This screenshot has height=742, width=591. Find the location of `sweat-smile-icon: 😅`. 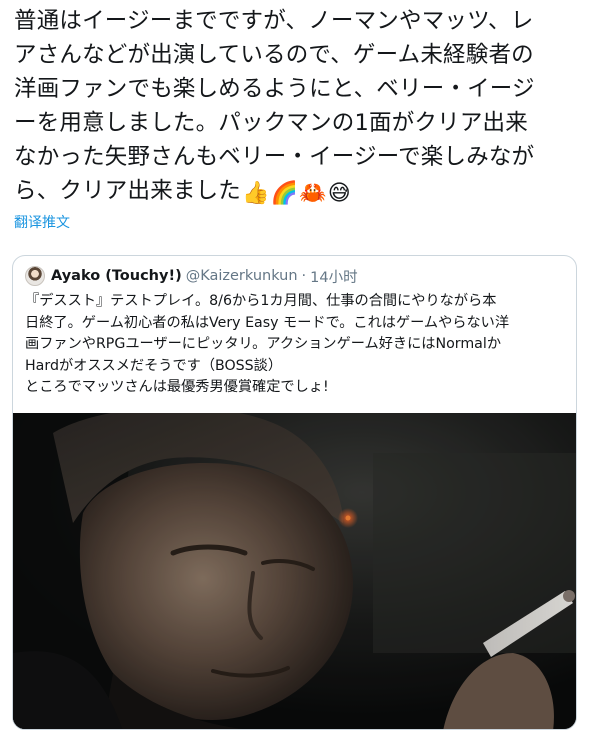

sweat-smile-icon: 😅 is located at coordinates (339, 193).